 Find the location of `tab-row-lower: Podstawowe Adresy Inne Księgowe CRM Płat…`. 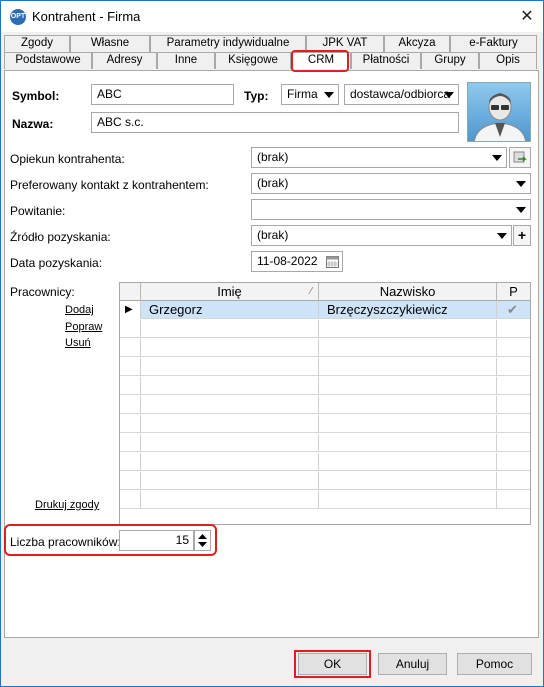

tab-row-lower: Podstawowe Adresy Inne Księgowe CRM Płat… is located at coordinates (270, 60).